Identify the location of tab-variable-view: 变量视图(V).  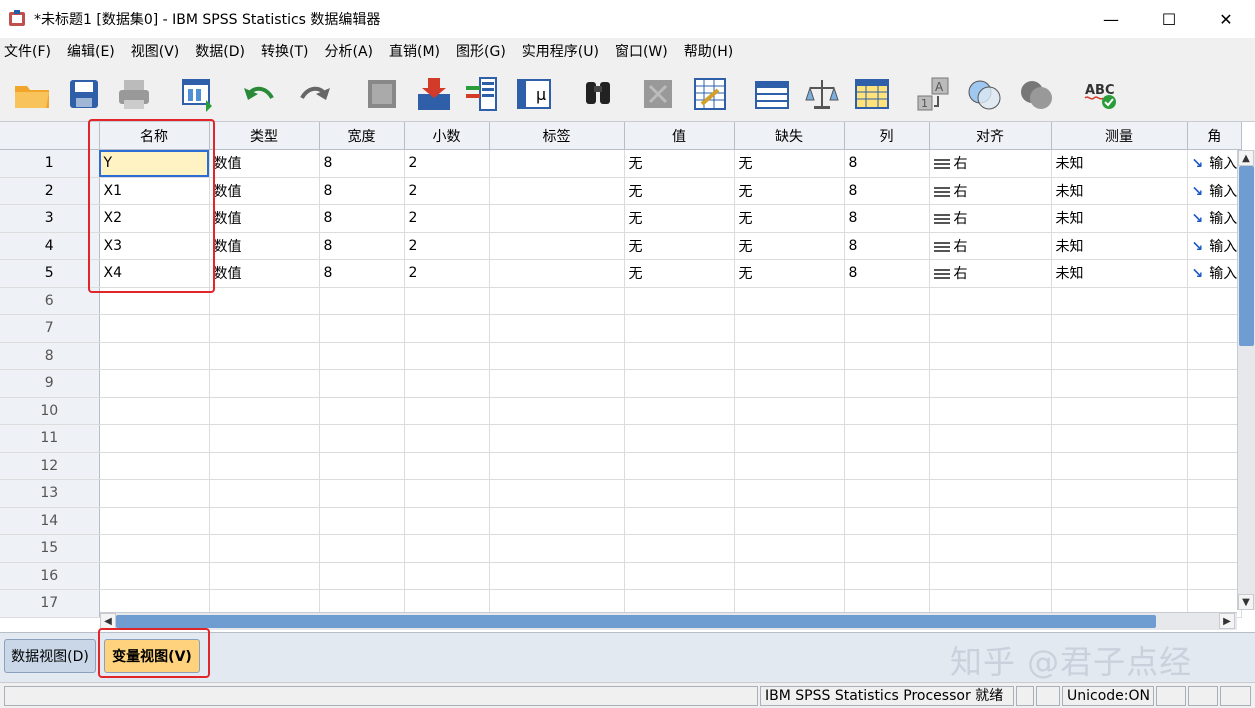
(152, 656).